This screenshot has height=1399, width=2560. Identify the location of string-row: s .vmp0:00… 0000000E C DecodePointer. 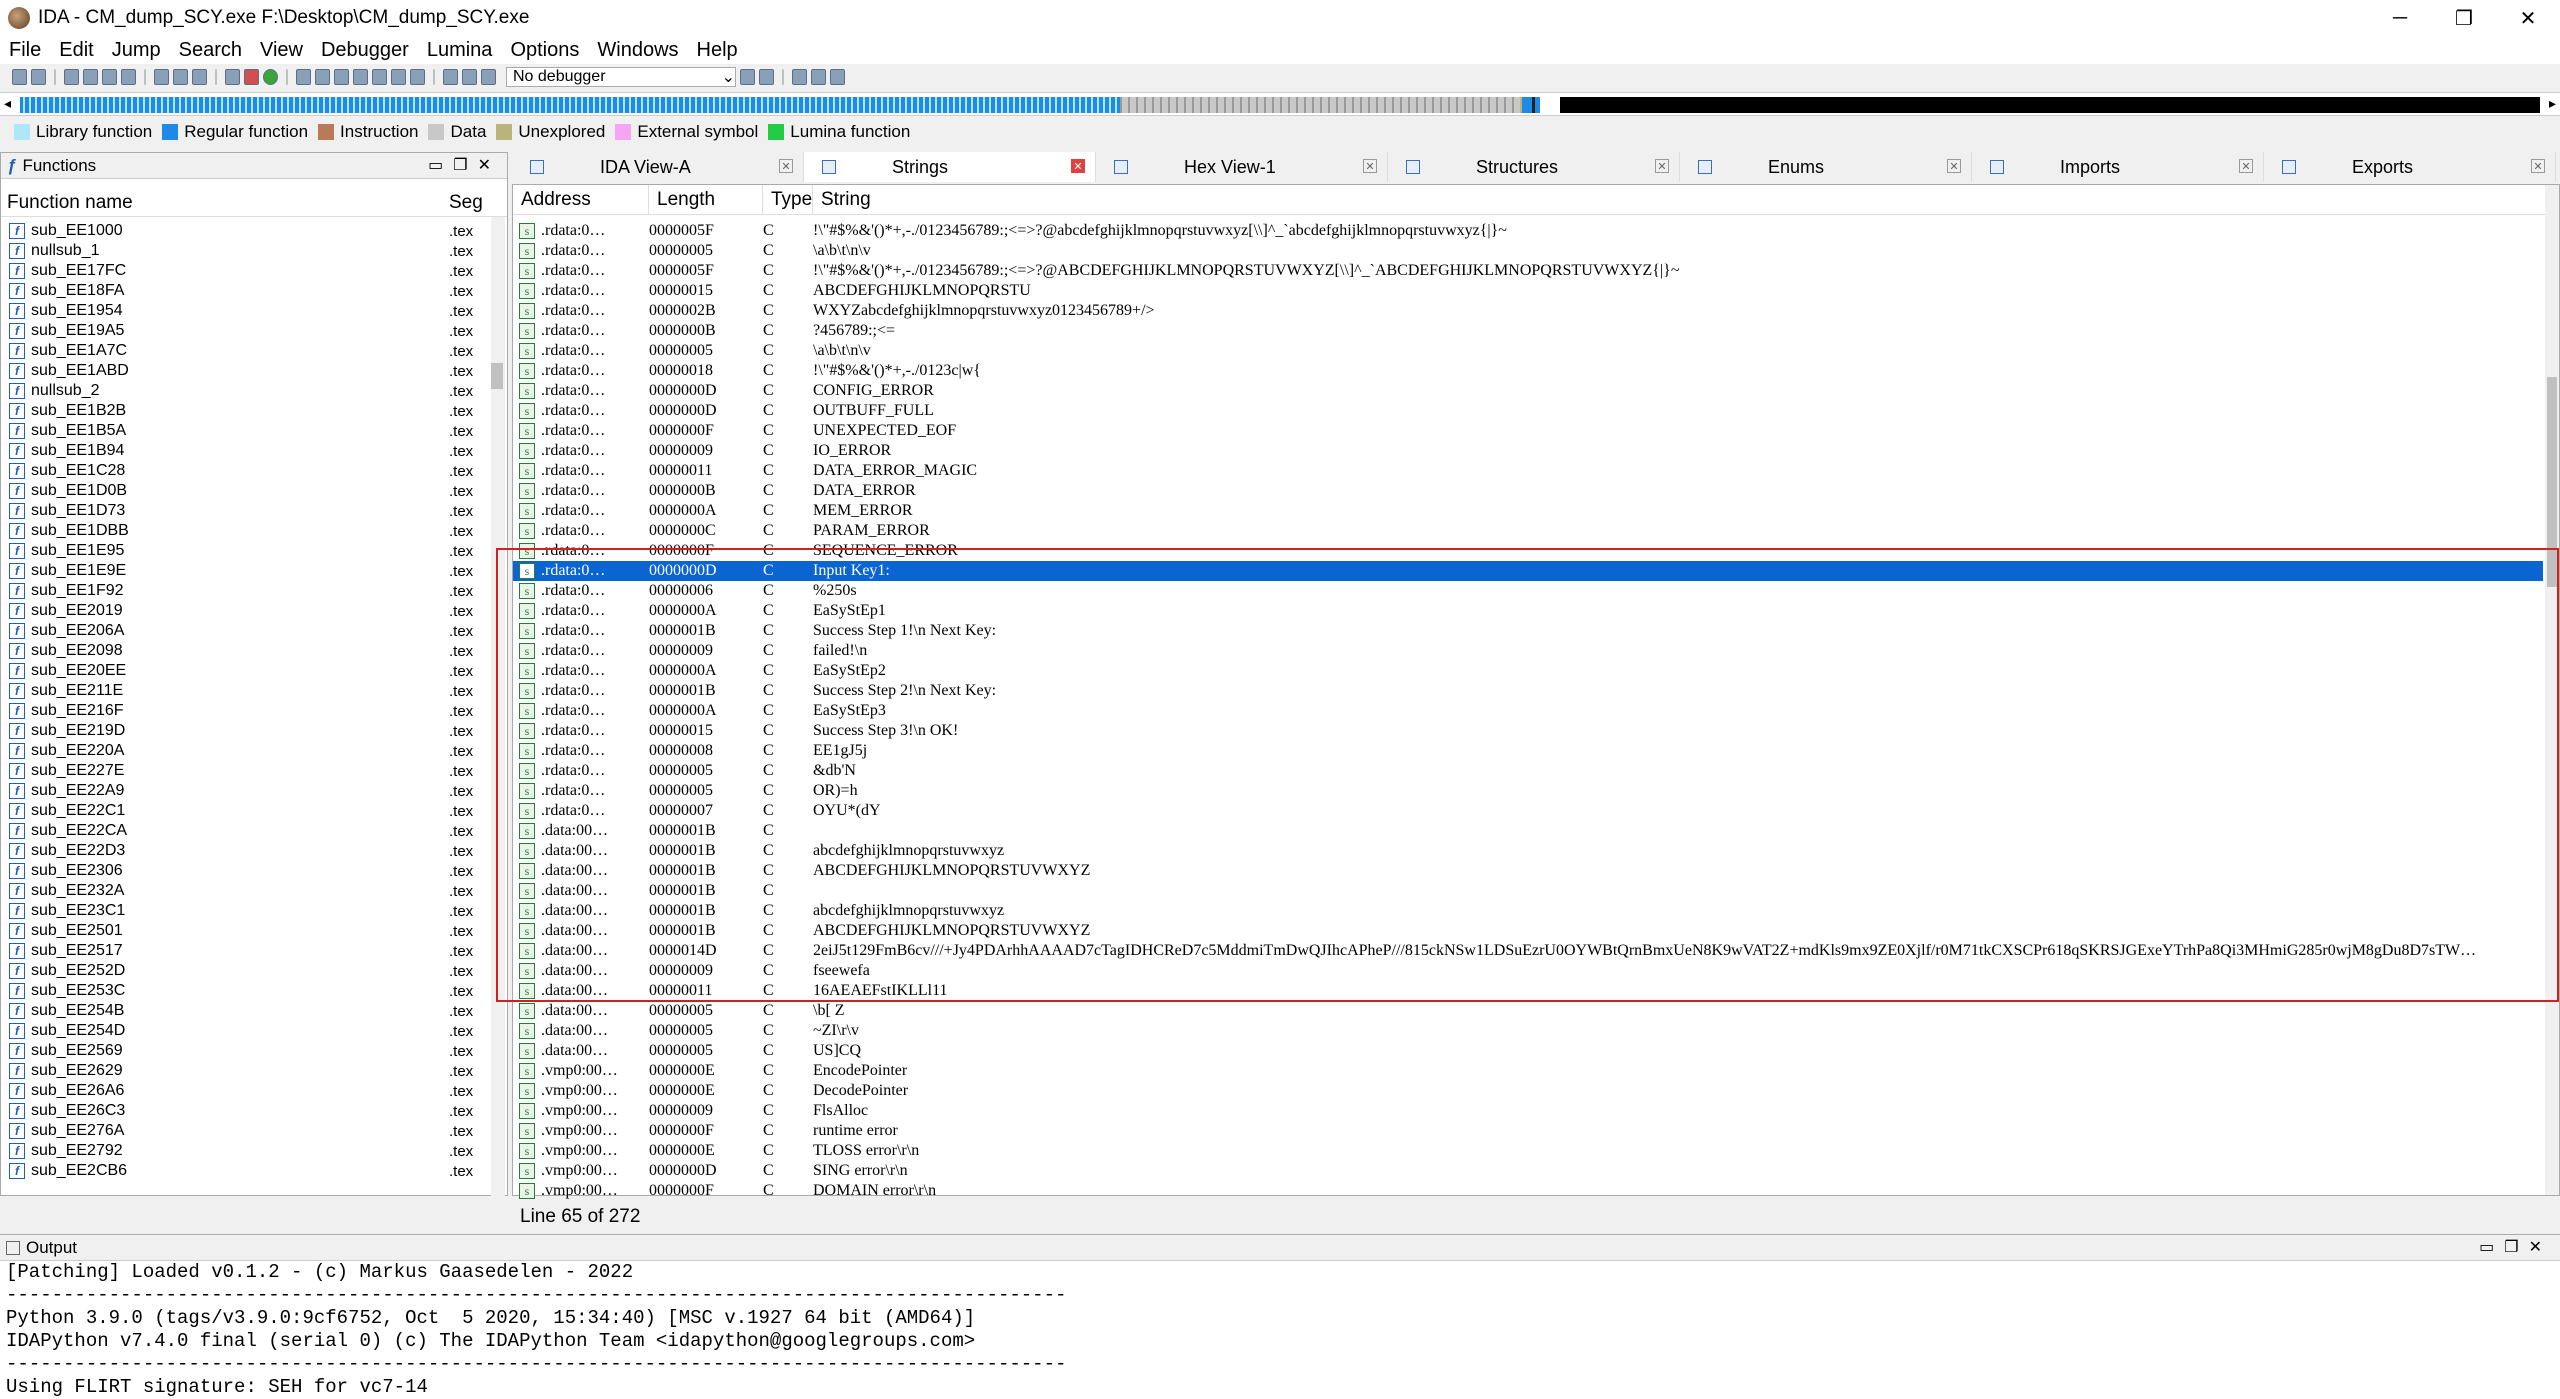
(1528, 1091).